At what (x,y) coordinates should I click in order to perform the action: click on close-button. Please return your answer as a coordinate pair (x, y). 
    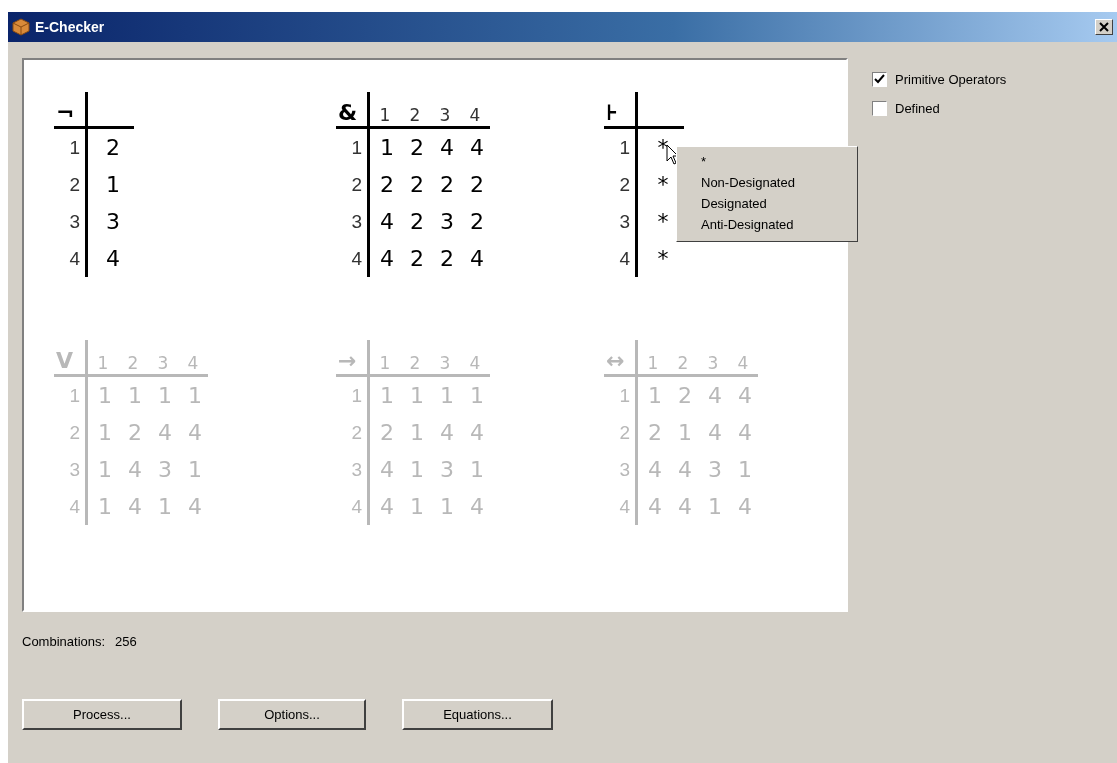
    Looking at the image, I should click on (1104, 27).